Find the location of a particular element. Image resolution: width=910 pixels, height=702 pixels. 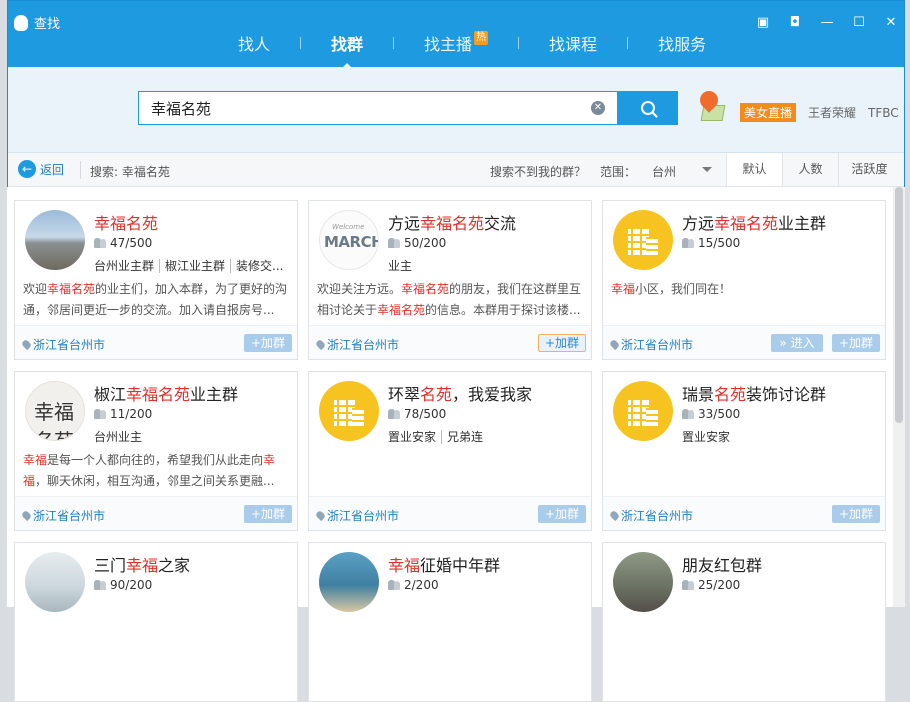

group-avatar: 幸福名苑 is located at coordinates (55, 411).